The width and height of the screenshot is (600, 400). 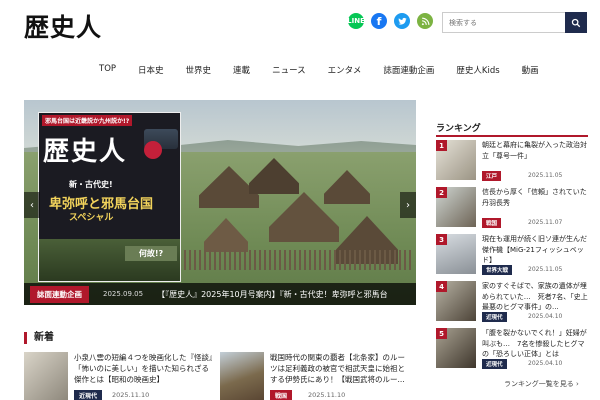 I want to click on hero-date: 2025.09.05, so click(x=123, y=294).